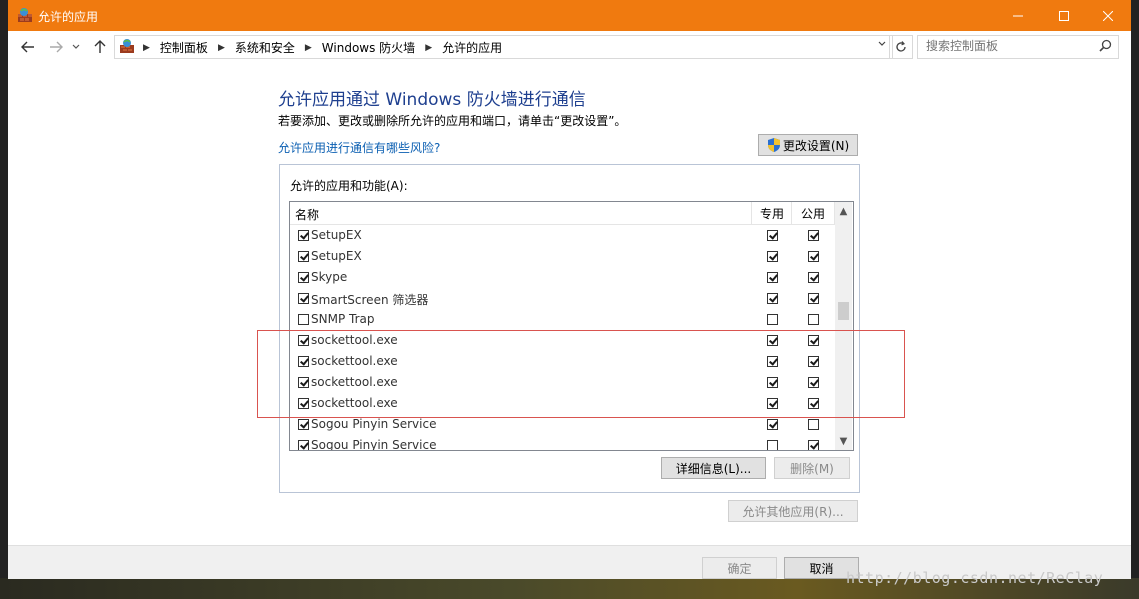 This screenshot has height=599, width=1139. What do you see at coordinates (1006, 46) in the screenshot?
I see `search-input` at bounding box center [1006, 46].